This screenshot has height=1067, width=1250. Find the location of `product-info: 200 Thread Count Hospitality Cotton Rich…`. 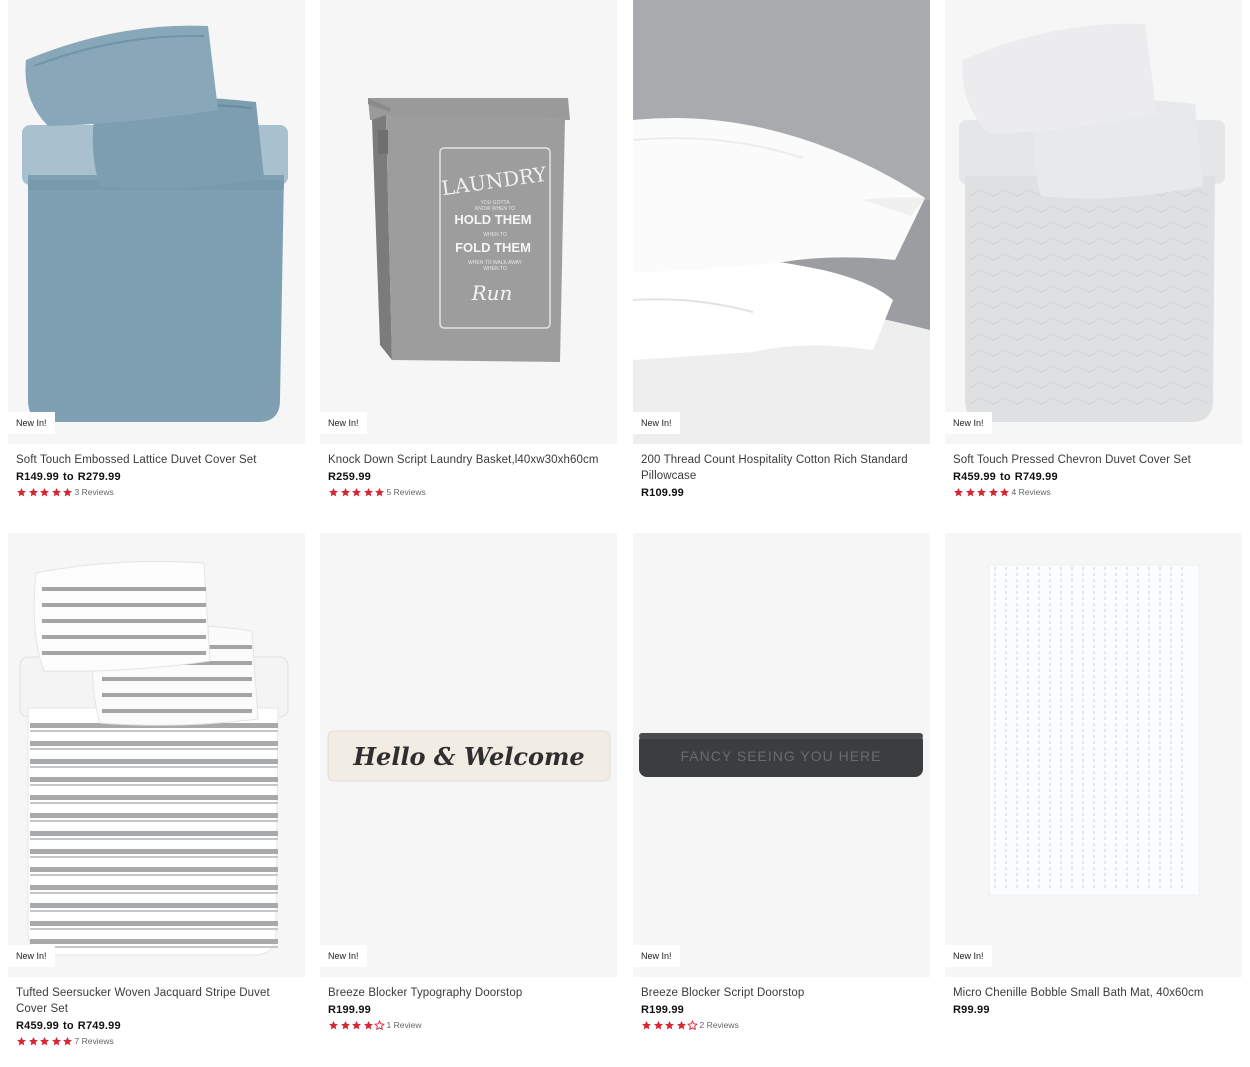

product-info: 200 Thread Count Hospitality Cotton Rich… is located at coordinates (781, 475).